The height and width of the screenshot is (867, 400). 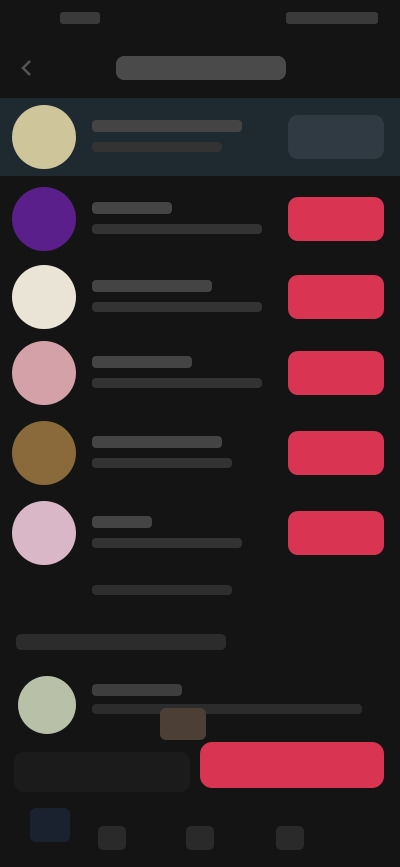 I want to click on suggested-account-card, so click(x=200, y=733).